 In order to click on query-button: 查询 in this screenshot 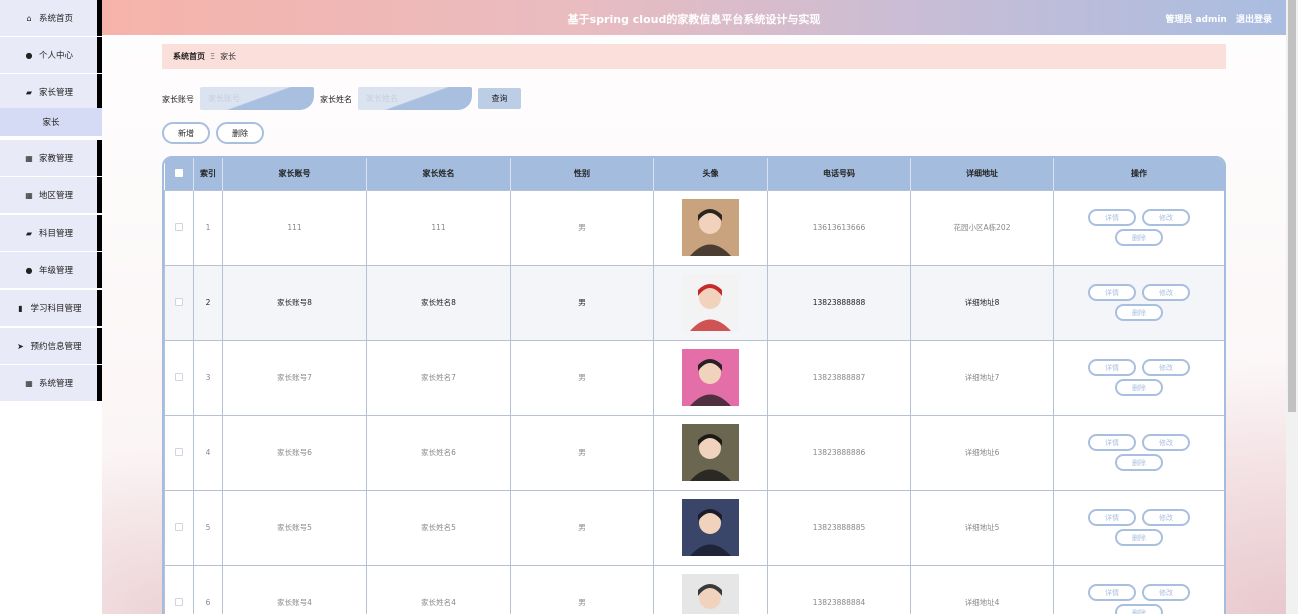, I will do `click(499, 98)`.